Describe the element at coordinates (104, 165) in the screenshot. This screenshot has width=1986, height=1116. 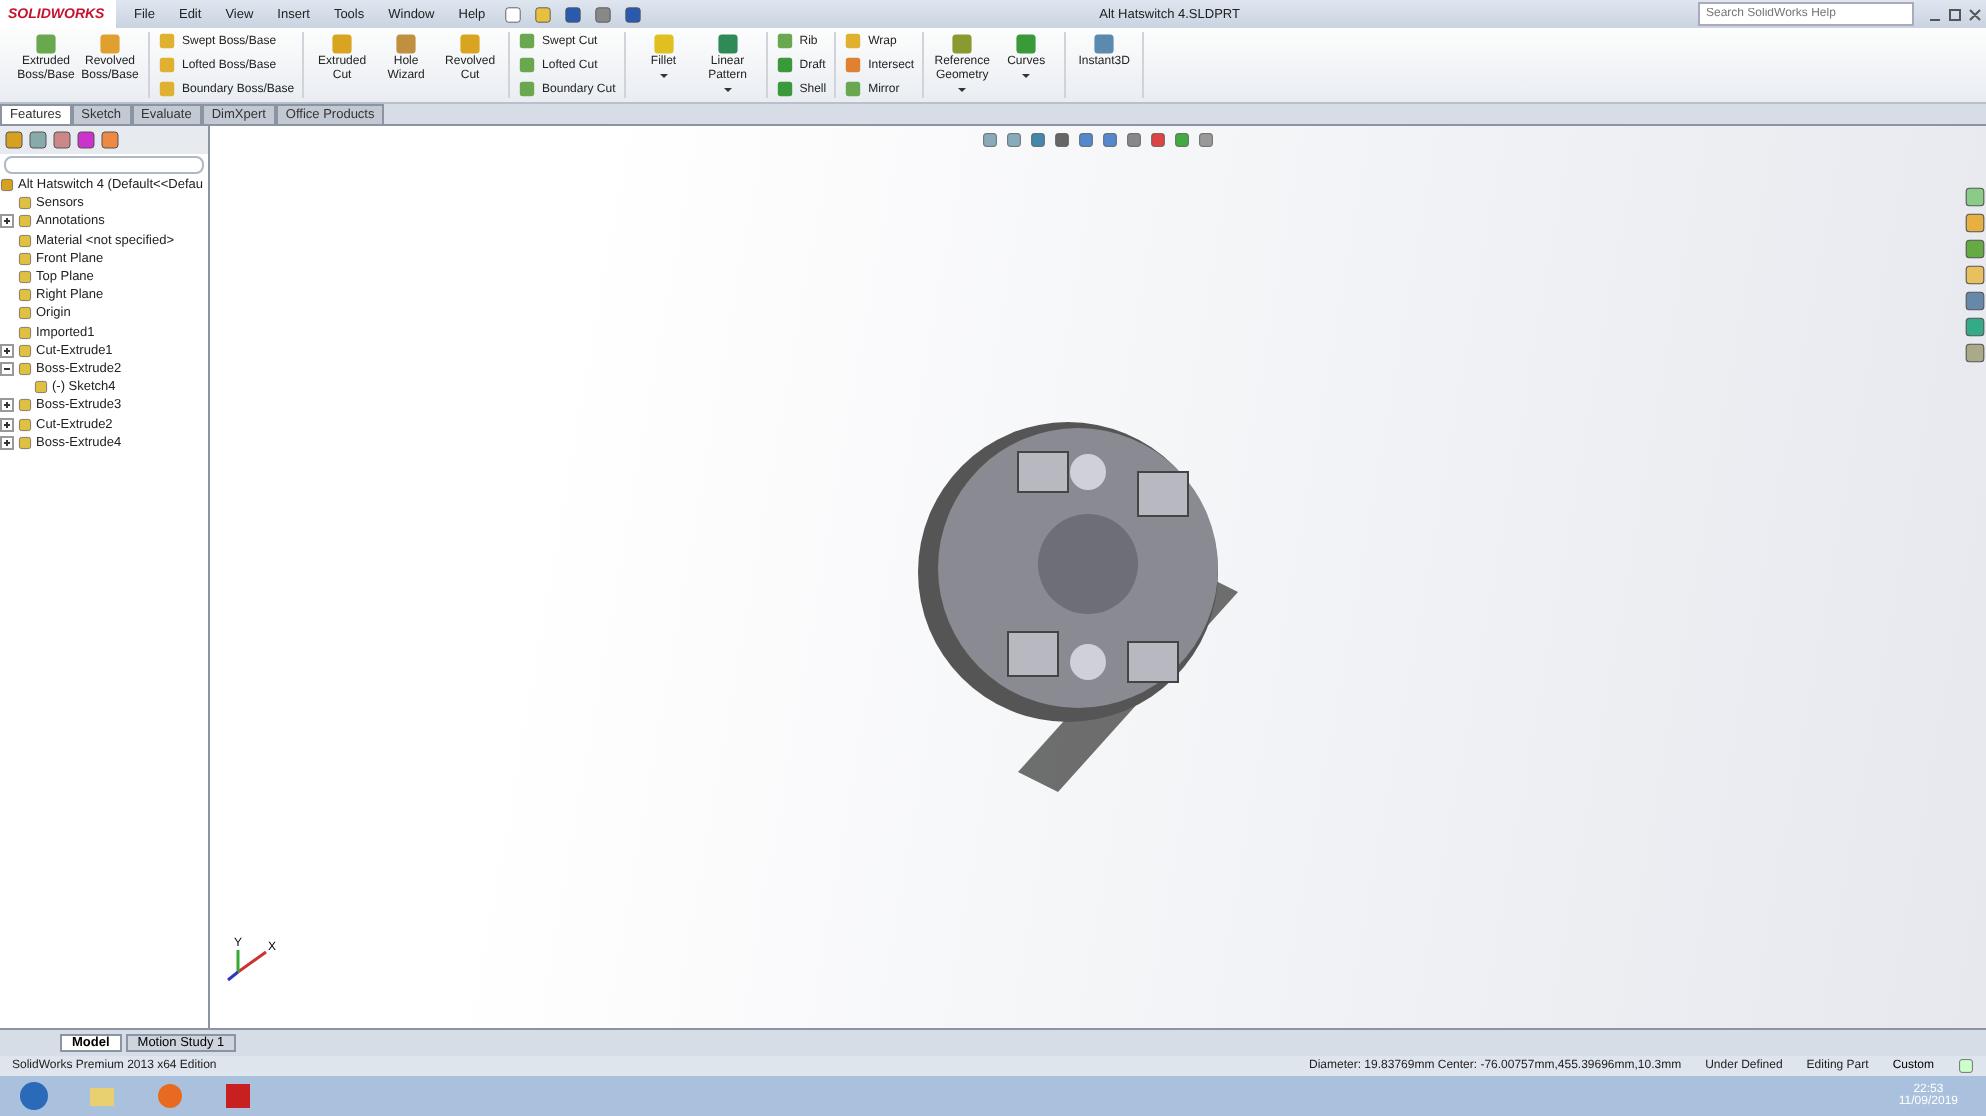
I see `filter-field` at that location.